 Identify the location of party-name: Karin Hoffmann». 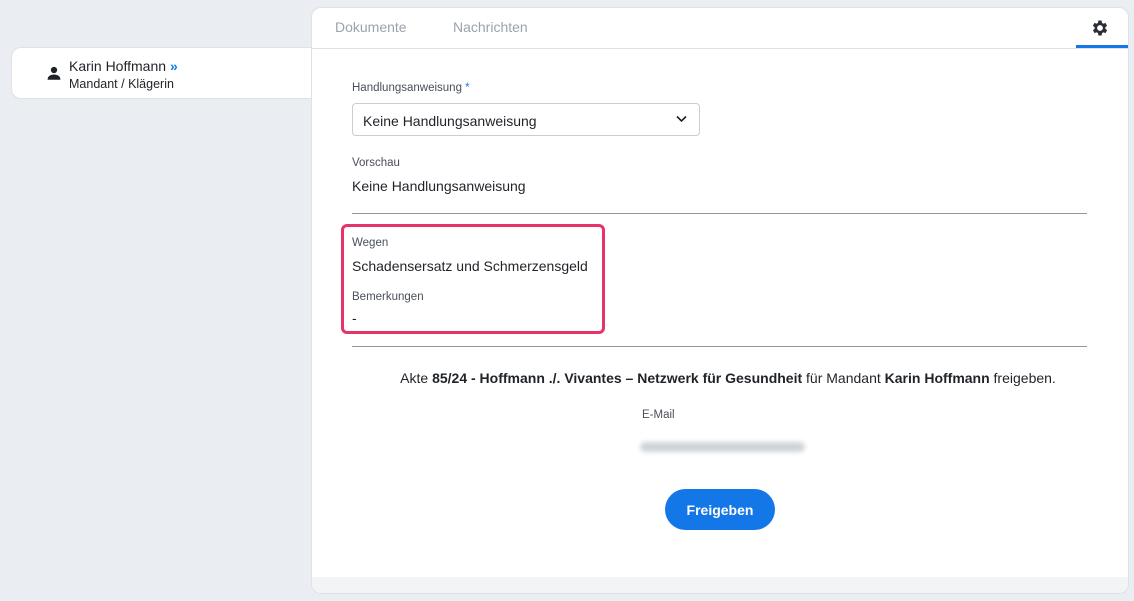
(123, 66).